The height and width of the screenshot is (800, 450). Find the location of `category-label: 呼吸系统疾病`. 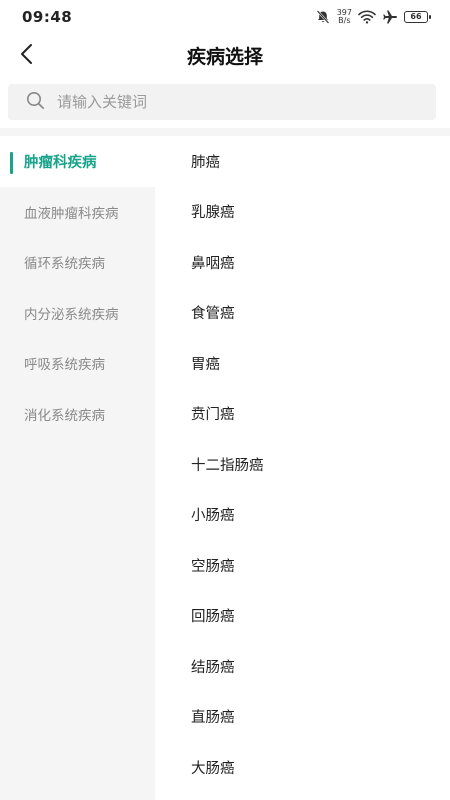

category-label: 呼吸系统疾病 is located at coordinates (64, 365).